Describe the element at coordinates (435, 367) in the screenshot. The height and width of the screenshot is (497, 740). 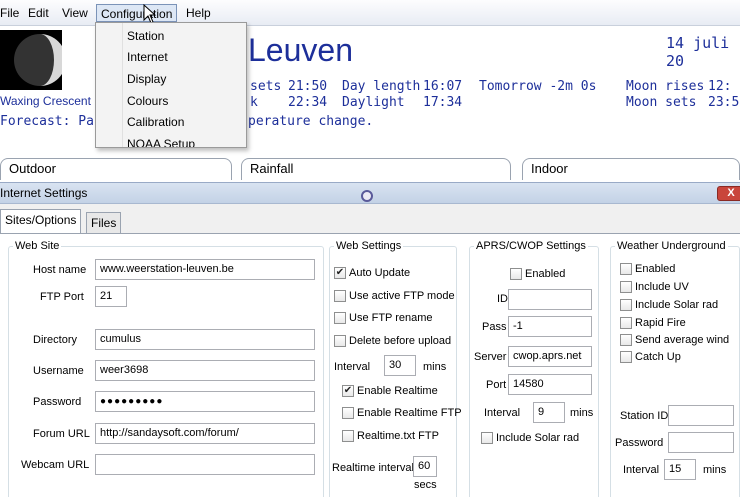
I see `interval-unit: mins` at that location.